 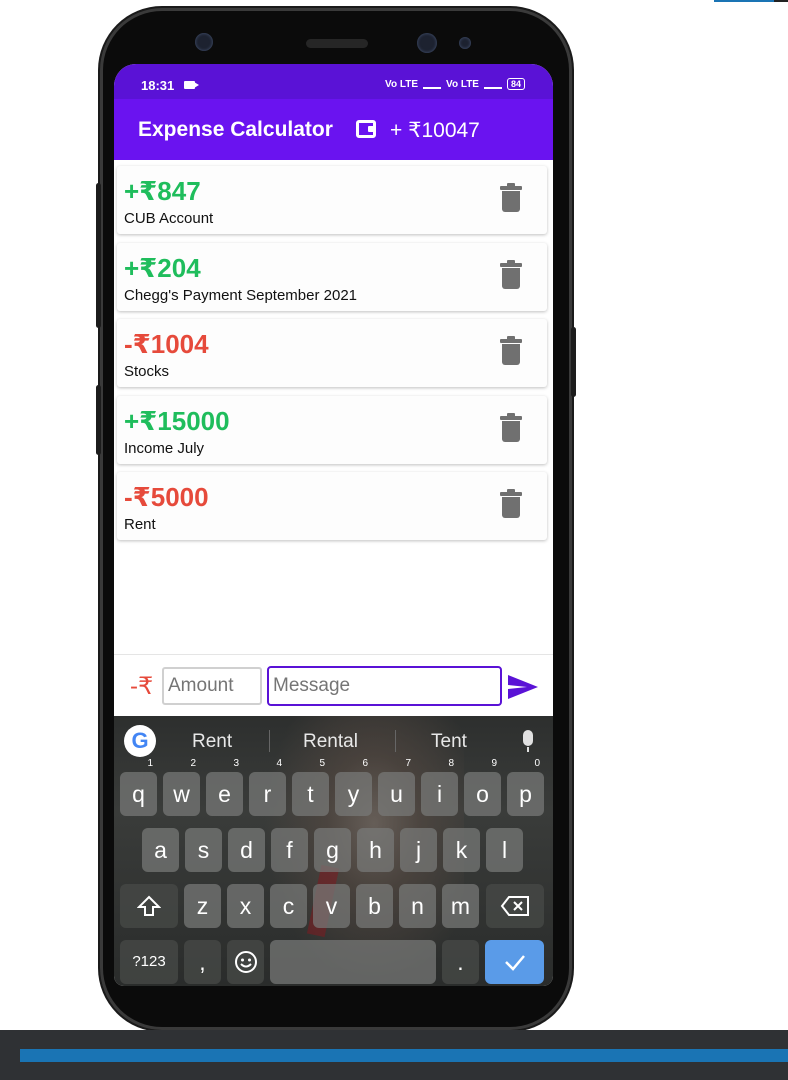 What do you see at coordinates (332, 200) in the screenshot?
I see `transaction-card: +₹847 CUB Account` at bounding box center [332, 200].